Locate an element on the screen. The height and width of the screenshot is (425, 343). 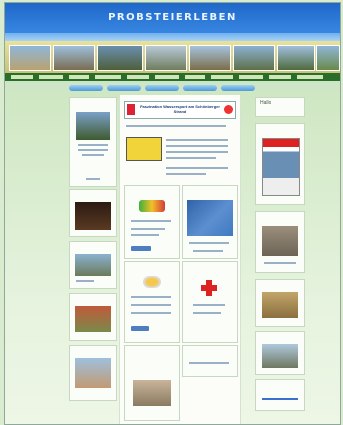
main-navigation is located at coordinates (172, 77).